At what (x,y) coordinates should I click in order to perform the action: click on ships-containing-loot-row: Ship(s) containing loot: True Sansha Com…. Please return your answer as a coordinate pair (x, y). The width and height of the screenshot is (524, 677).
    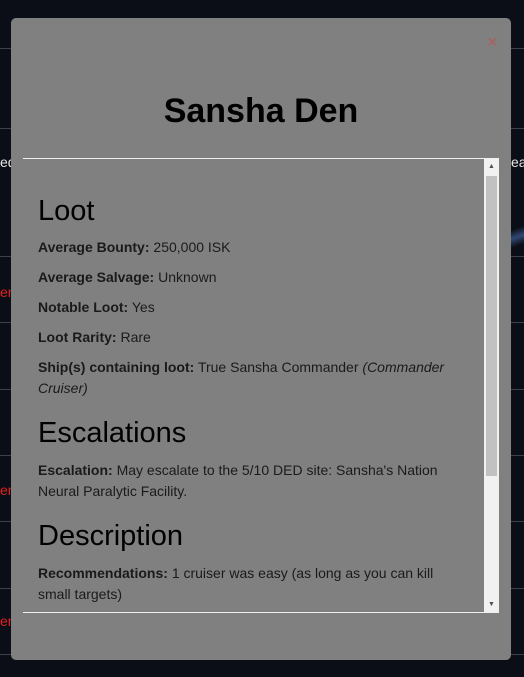
    Looking at the image, I should click on (243, 378).